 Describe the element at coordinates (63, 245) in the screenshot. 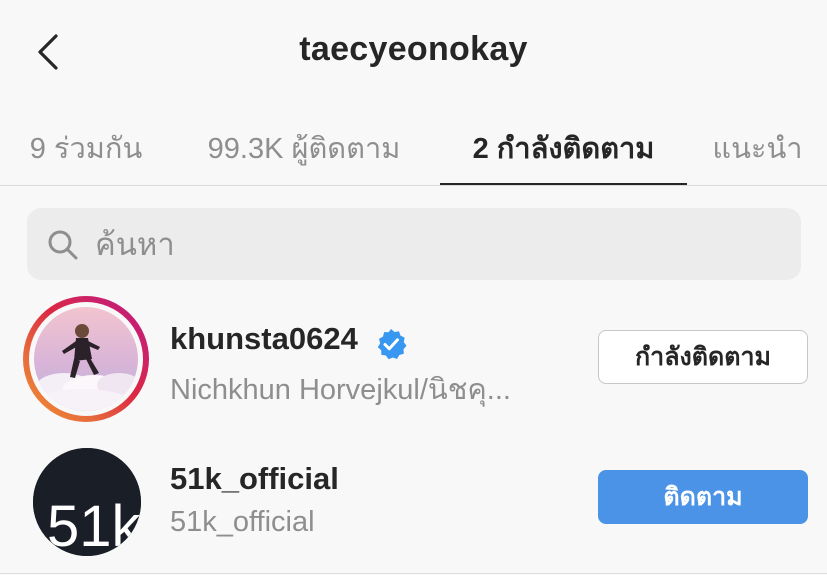

I see `search-icon` at that location.